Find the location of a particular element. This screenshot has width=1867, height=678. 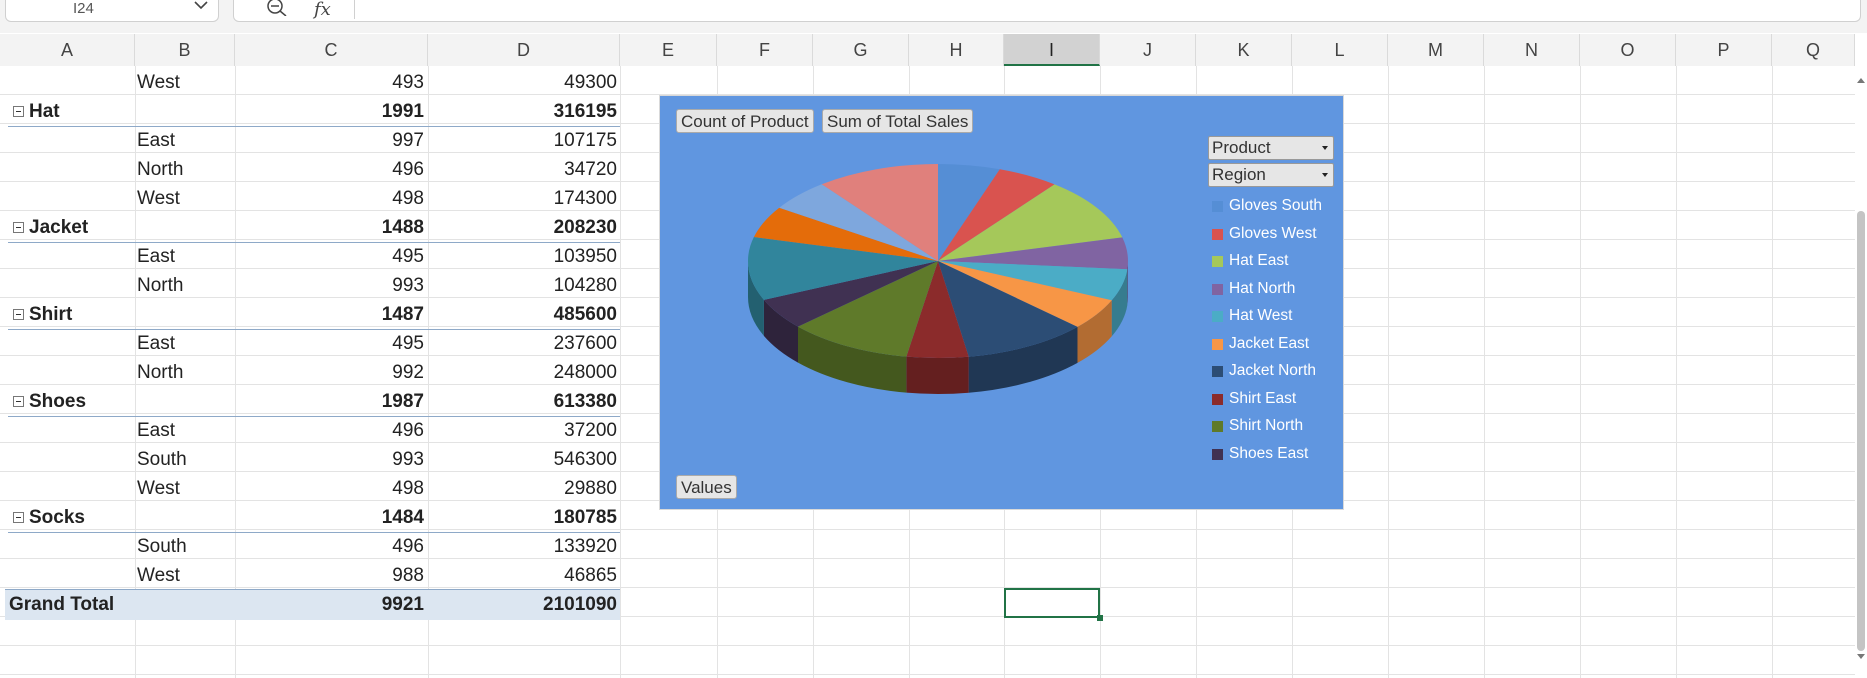

sum-of-total-sales-value: 49300 is located at coordinates (522, 83).